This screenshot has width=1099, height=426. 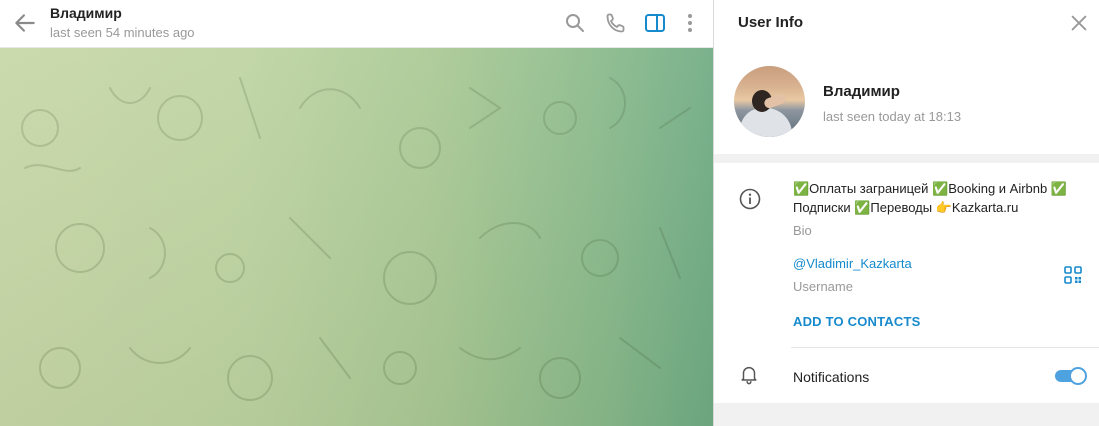 What do you see at coordinates (25, 23) in the screenshot?
I see `back-arrow-icon` at bounding box center [25, 23].